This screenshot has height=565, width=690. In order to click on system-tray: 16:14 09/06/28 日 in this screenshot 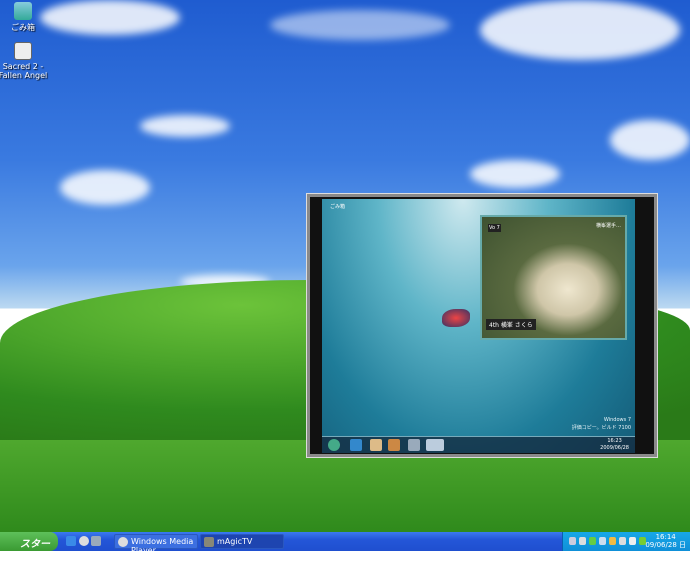, I will do `click(626, 541)`.